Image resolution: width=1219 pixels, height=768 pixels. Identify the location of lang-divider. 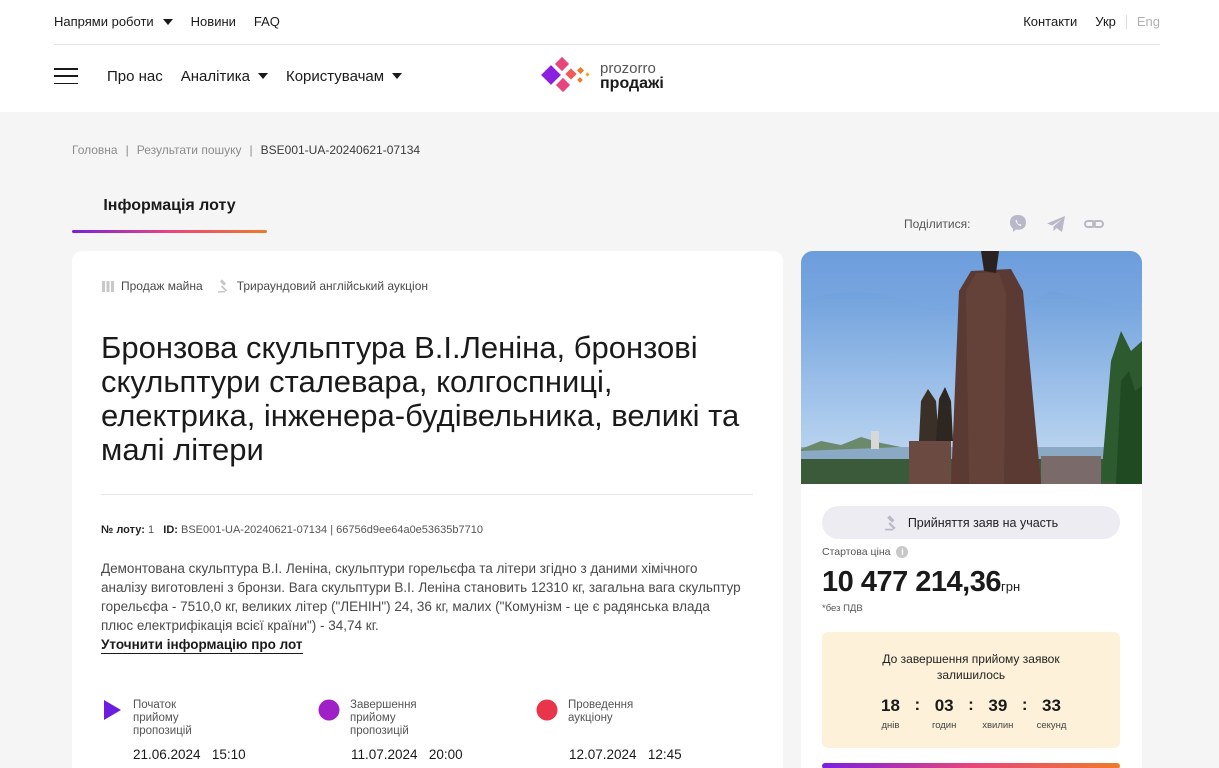
(1126, 21).